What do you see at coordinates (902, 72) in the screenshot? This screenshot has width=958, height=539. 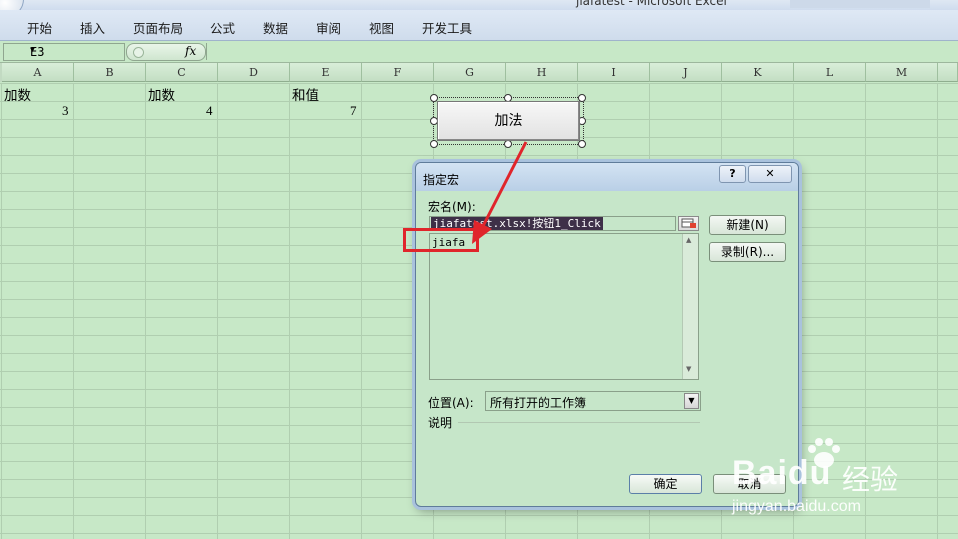 I see `column-header-m: M` at bounding box center [902, 72].